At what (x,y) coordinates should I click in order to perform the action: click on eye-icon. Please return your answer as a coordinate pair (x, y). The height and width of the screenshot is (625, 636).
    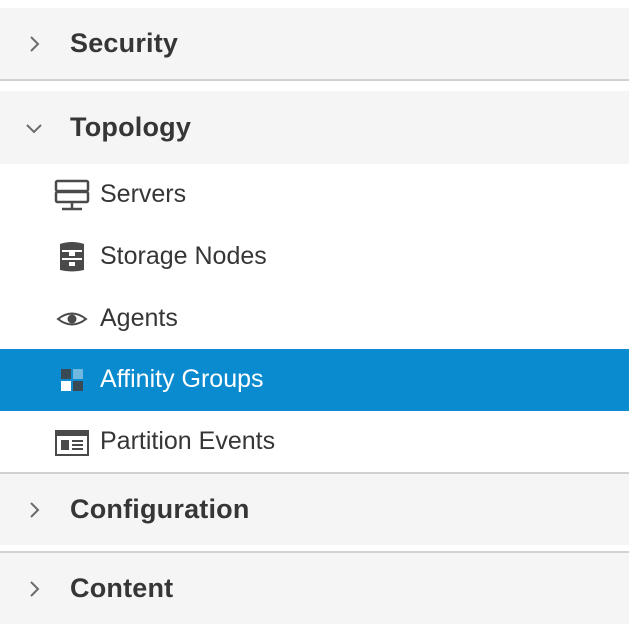
    Looking at the image, I should click on (72, 319).